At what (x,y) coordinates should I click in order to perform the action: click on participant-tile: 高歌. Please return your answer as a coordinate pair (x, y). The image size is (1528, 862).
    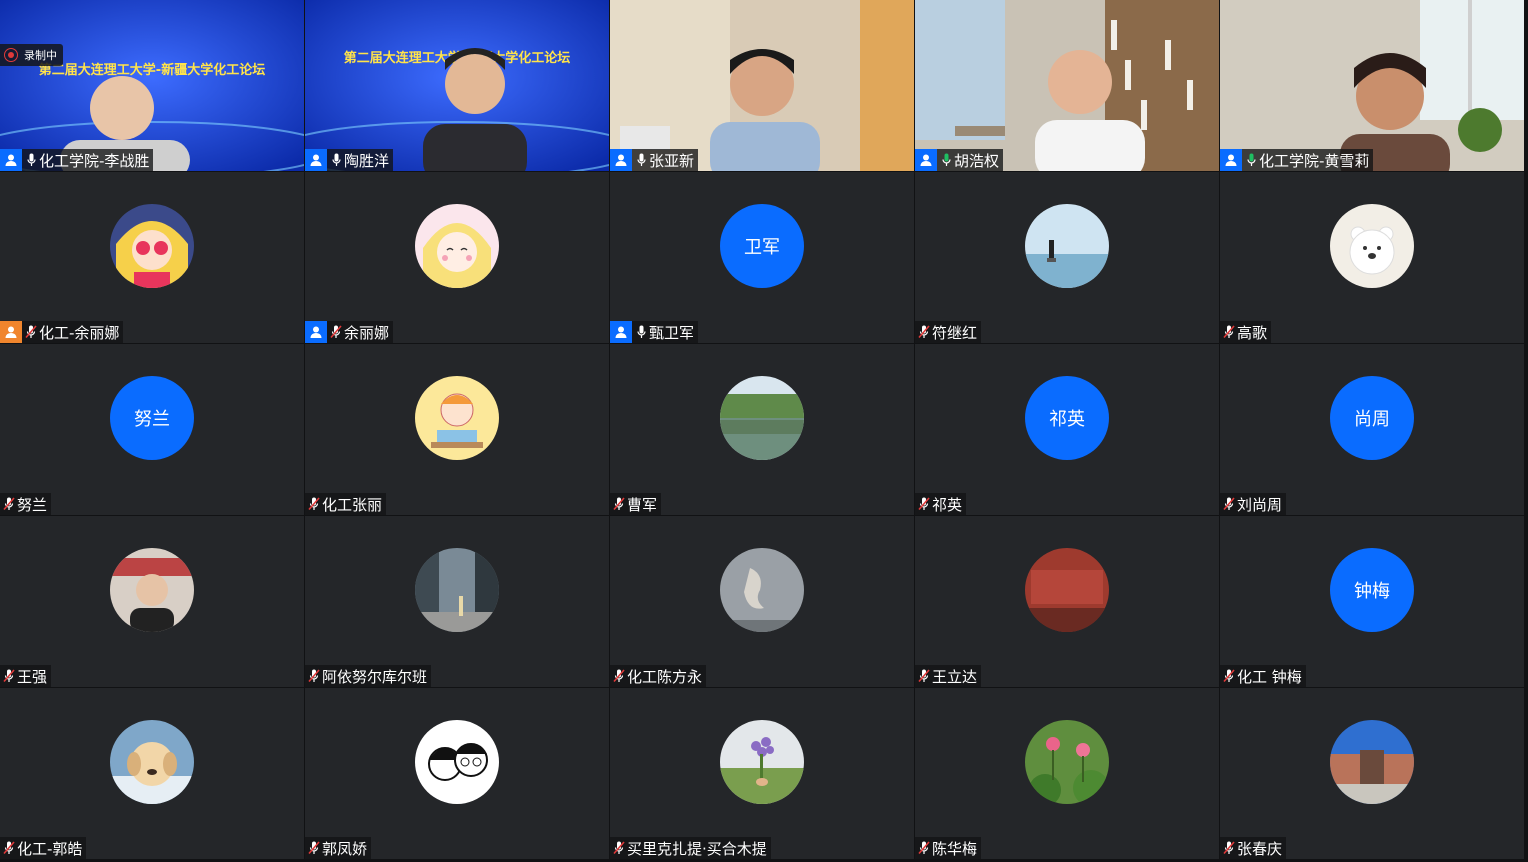
    Looking at the image, I should click on (1372, 257).